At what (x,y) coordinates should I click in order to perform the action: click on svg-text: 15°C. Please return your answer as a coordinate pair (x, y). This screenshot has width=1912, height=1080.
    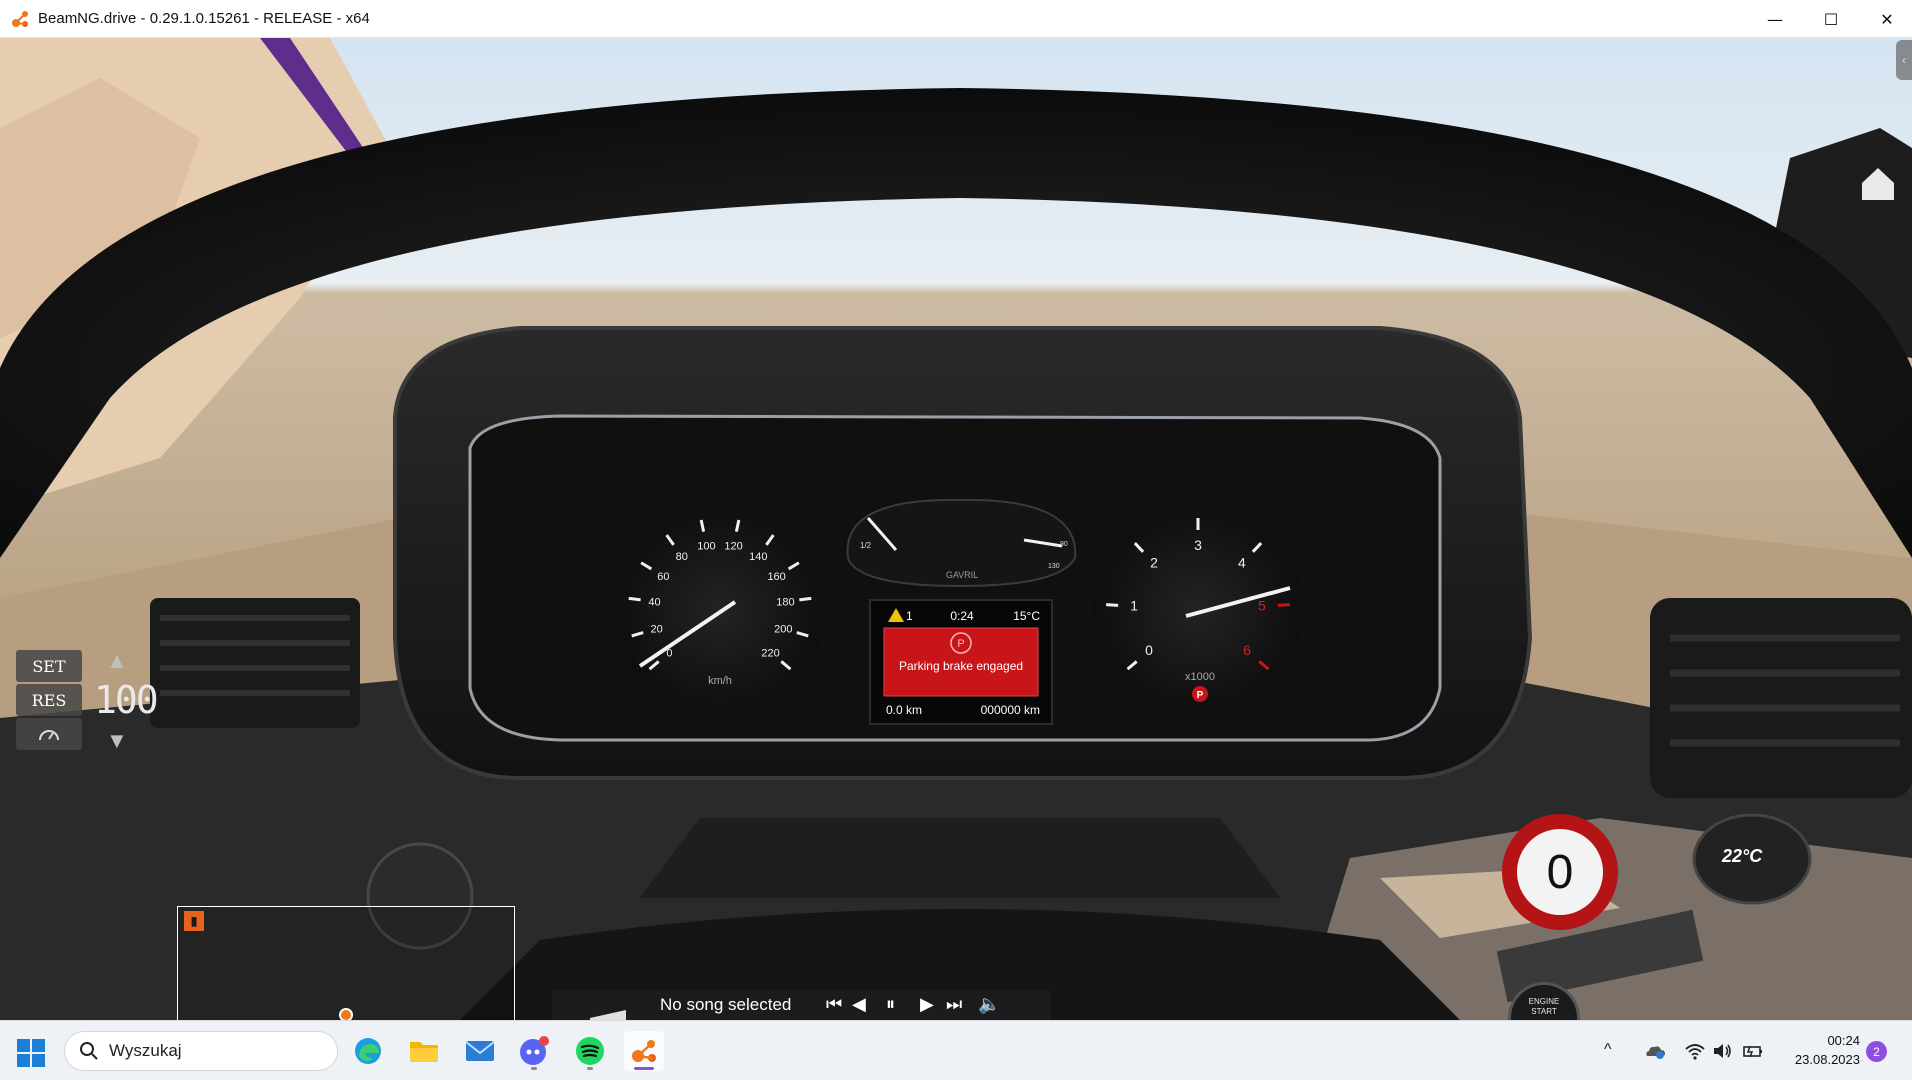
    Looking at the image, I should click on (1026, 616).